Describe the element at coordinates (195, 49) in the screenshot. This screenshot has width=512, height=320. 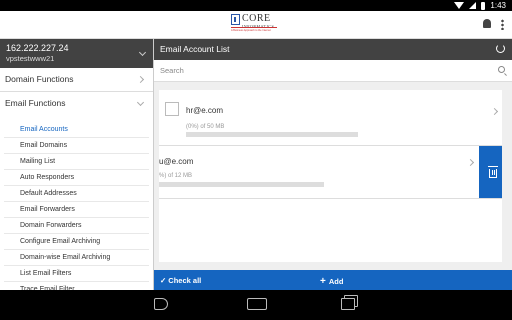
I see `page-title: Email Account List` at that location.